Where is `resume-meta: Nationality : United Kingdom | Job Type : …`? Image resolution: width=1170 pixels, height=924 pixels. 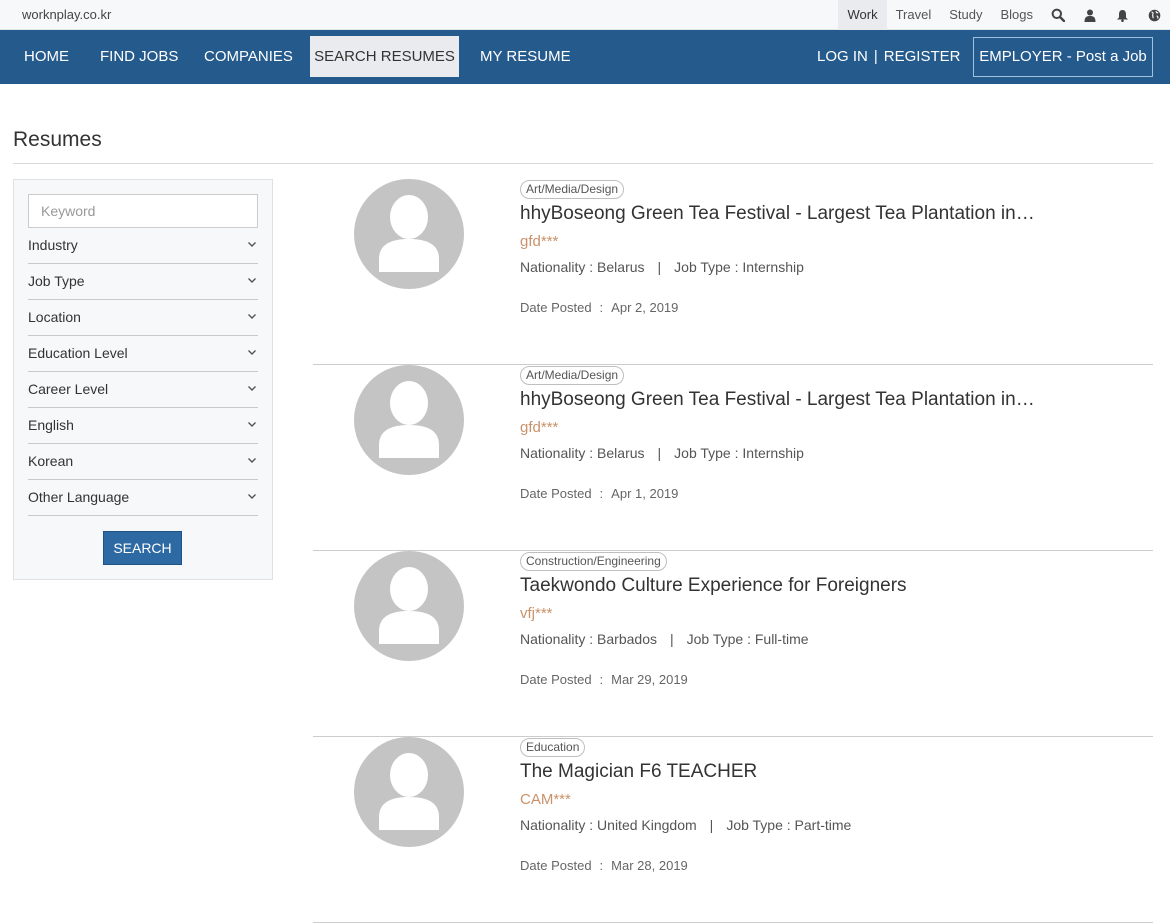
resume-meta: Nationality : United Kingdom | Job Type : … is located at coordinates (685, 825).